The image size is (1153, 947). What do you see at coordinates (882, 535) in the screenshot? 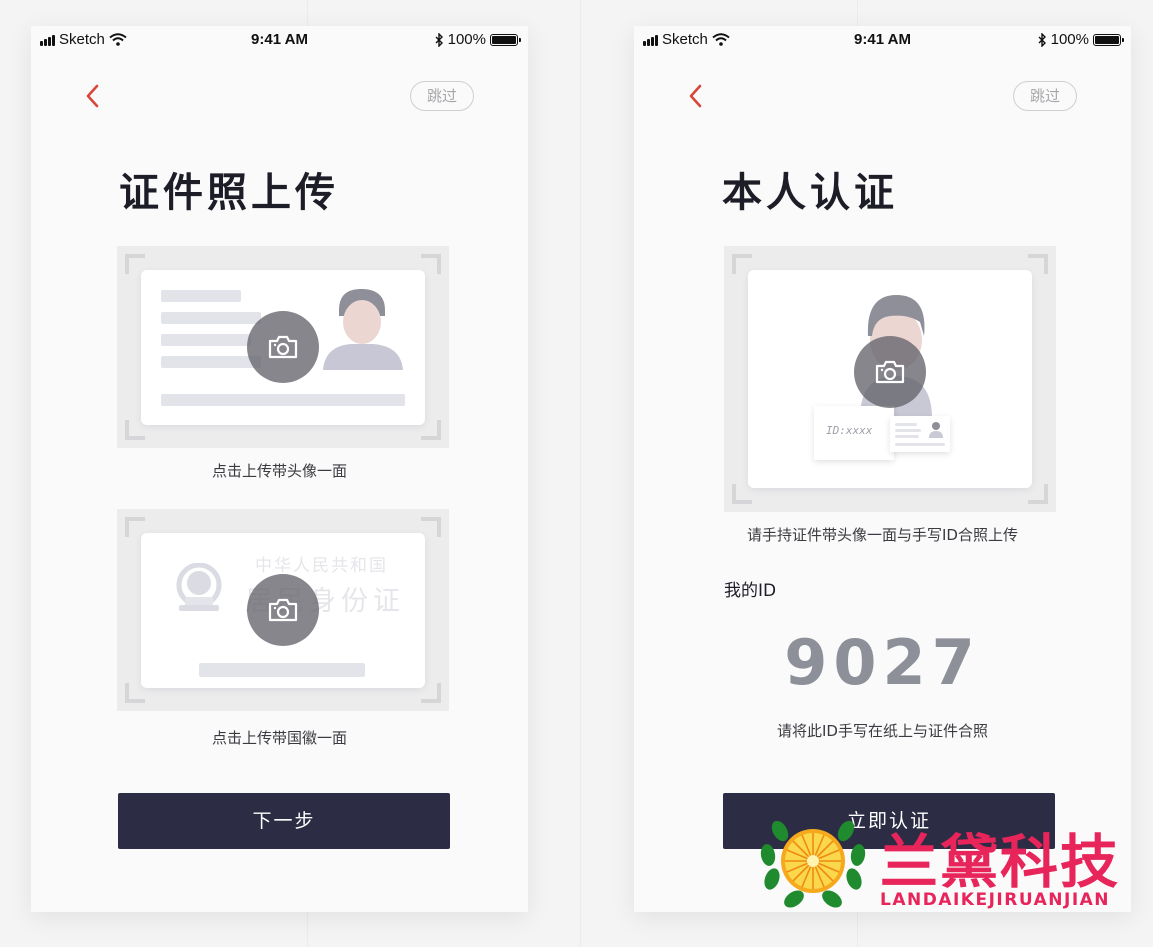
I see `selfie-instruction: 请手持证件带头像一面与手写ID合照上传` at bounding box center [882, 535].